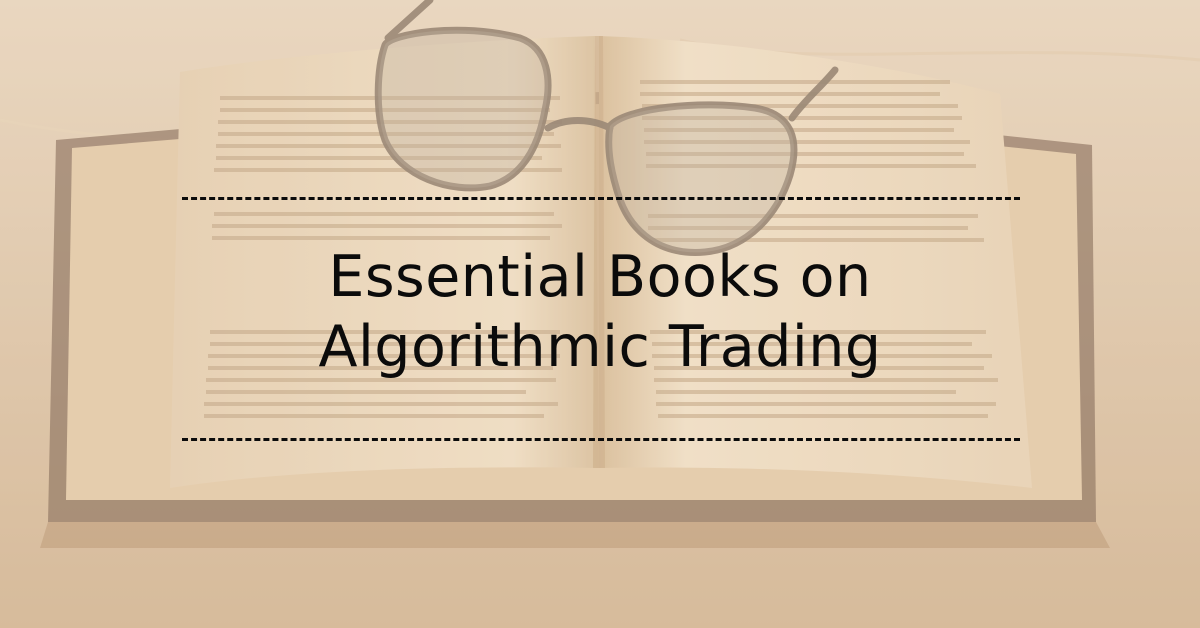  I want to click on title-line-1: Essential Books on, so click(600, 277).